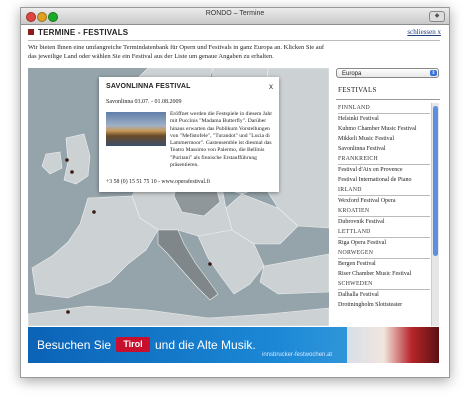  What do you see at coordinates (384, 190) in the screenshot?
I see `country-heading: IRLAND` at bounding box center [384, 190].